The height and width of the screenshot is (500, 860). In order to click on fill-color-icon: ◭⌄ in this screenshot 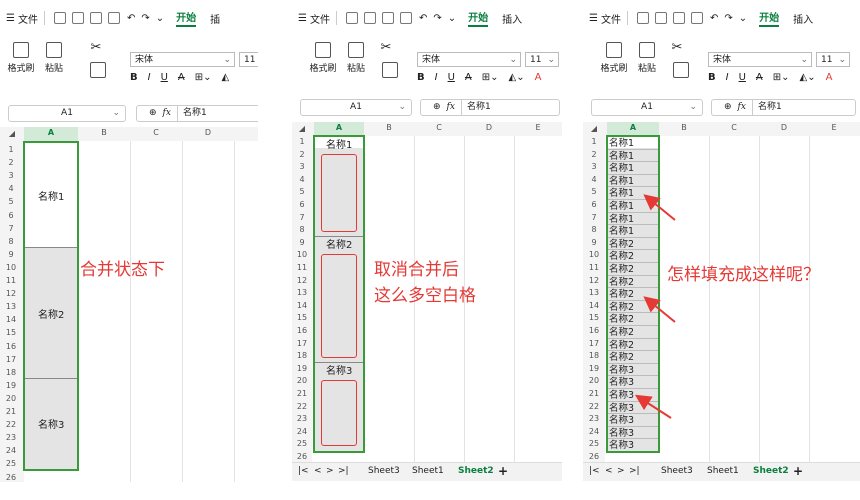, I will do `click(517, 77)`.